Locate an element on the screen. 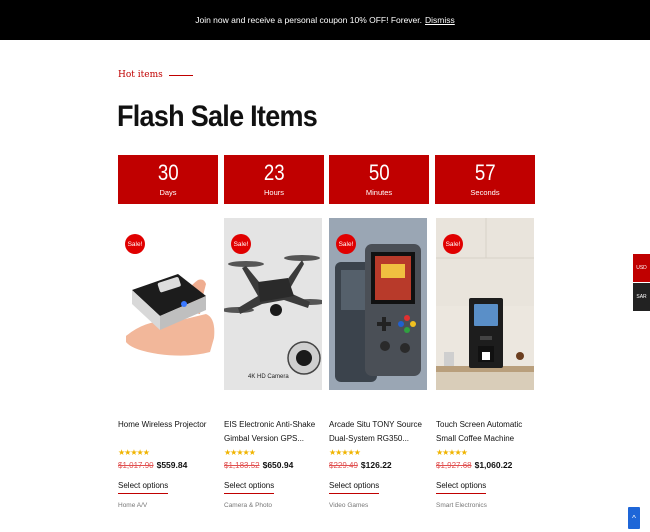 This screenshot has width=650, height=532. countdown-seconds: 57 Seconds is located at coordinates (485, 179).